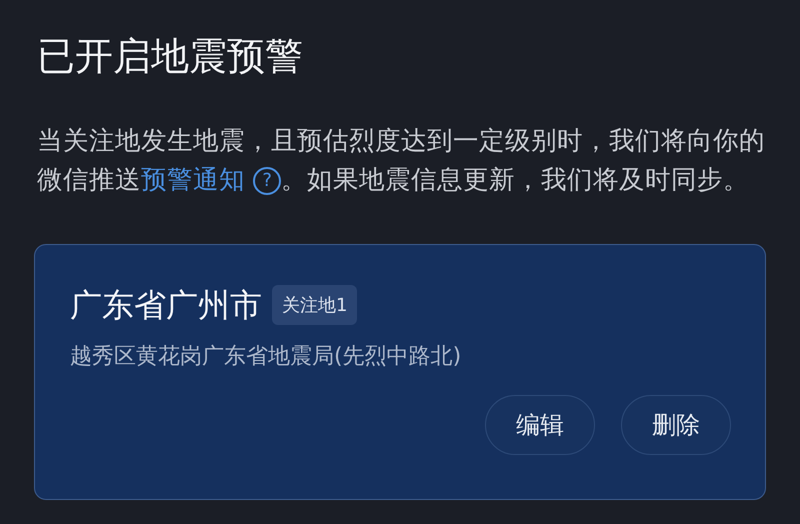 The width and height of the screenshot is (800, 524). I want to click on location-tag: 关注地1, so click(315, 305).